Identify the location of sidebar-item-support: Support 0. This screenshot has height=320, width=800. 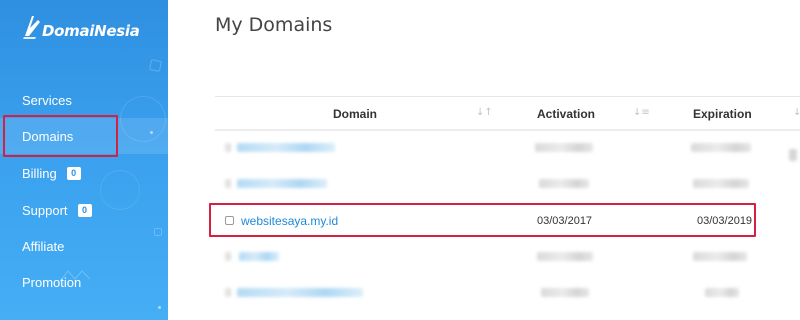
(84, 210).